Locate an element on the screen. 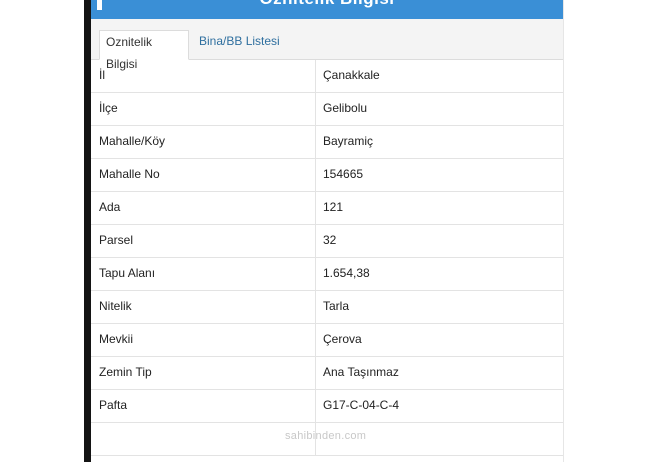  row-label: Tapu Alanı is located at coordinates (127, 273).